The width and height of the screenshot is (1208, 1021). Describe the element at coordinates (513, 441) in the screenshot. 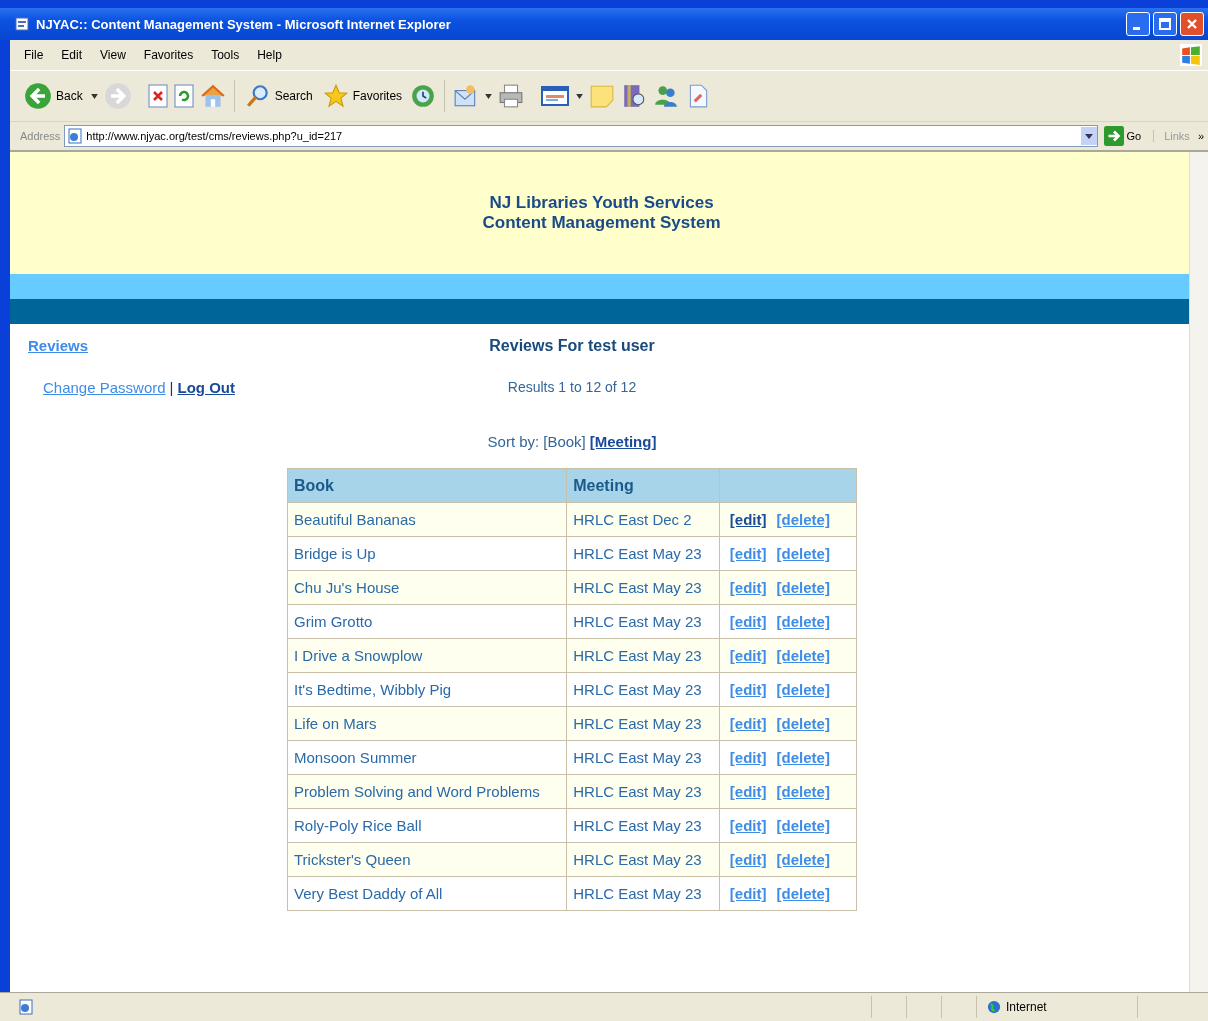

I see `sort-label: Sort by:` at that location.